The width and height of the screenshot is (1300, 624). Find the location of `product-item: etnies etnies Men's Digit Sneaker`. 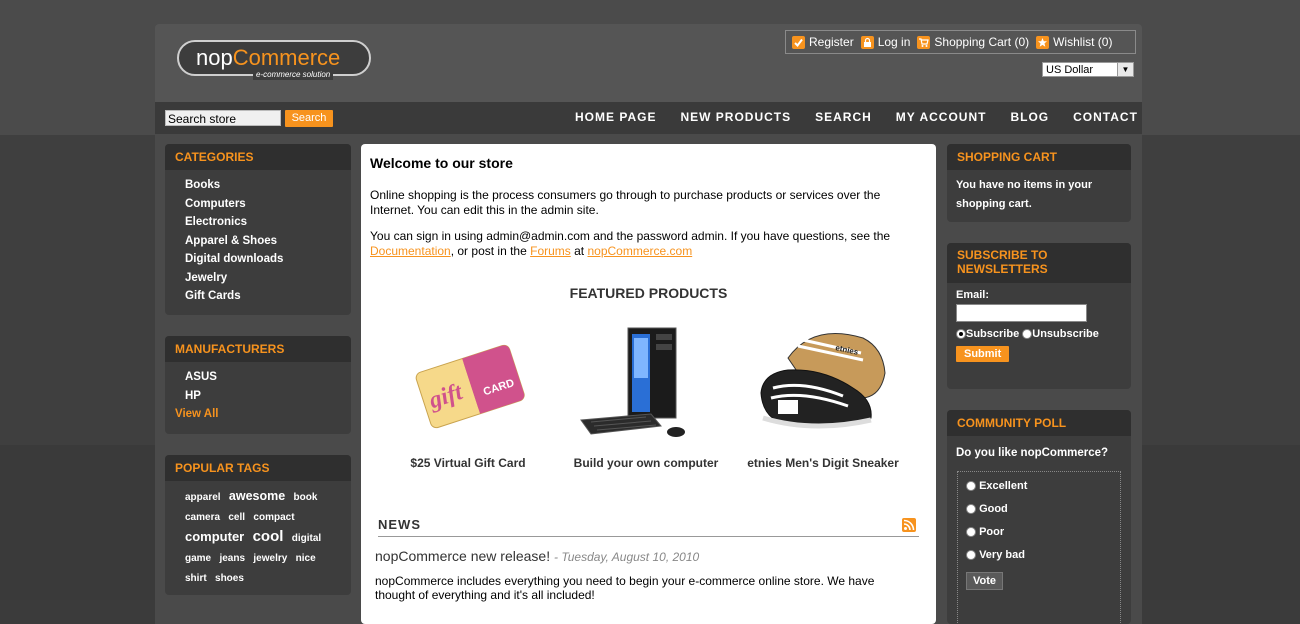

product-item: etnies etnies Men's Digit Sneaker is located at coordinates (823, 394).